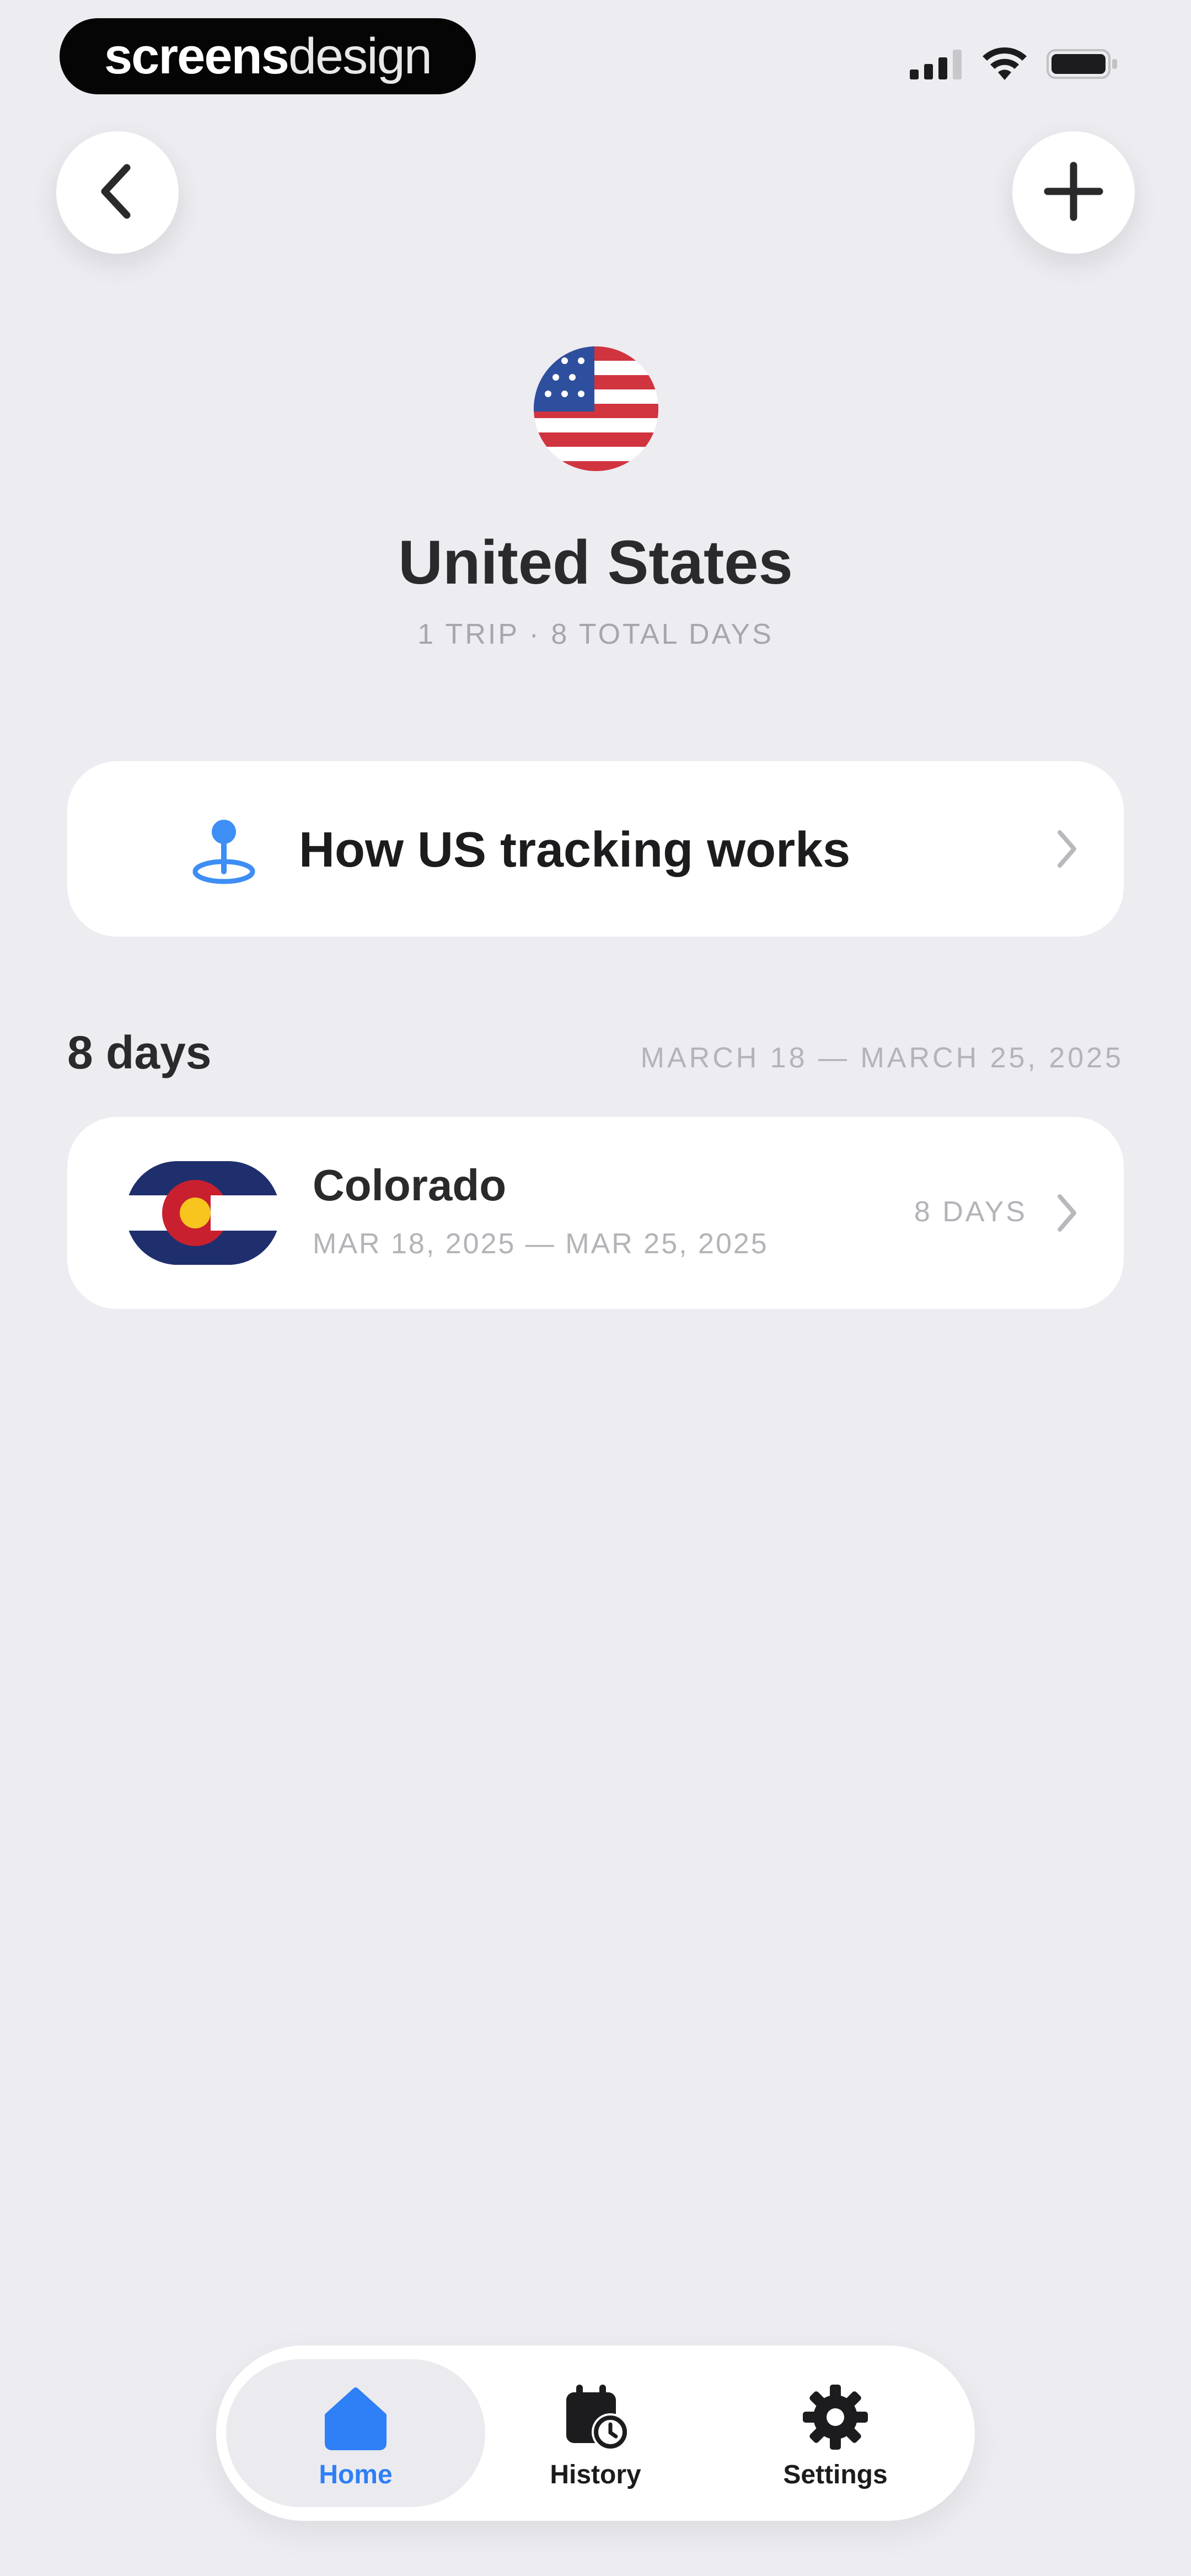 Image resolution: width=1191 pixels, height=2576 pixels. What do you see at coordinates (882, 1058) in the screenshot?
I see `date-range-label: MARCH 18 — MARCH 25, 2025` at bounding box center [882, 1058].